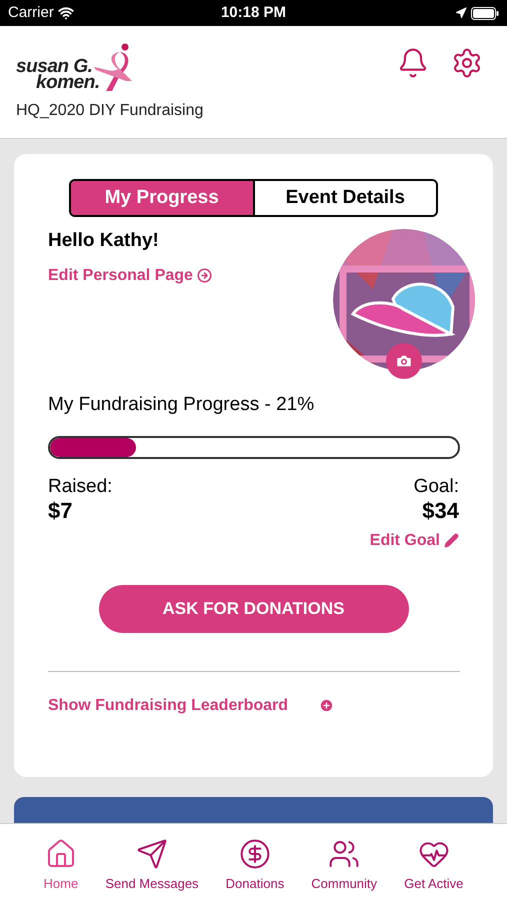 Image resolution: width=507 pixels, height=900 pixels. I want to click on edit-goal-link: Edit Goal, so click(414, 540).